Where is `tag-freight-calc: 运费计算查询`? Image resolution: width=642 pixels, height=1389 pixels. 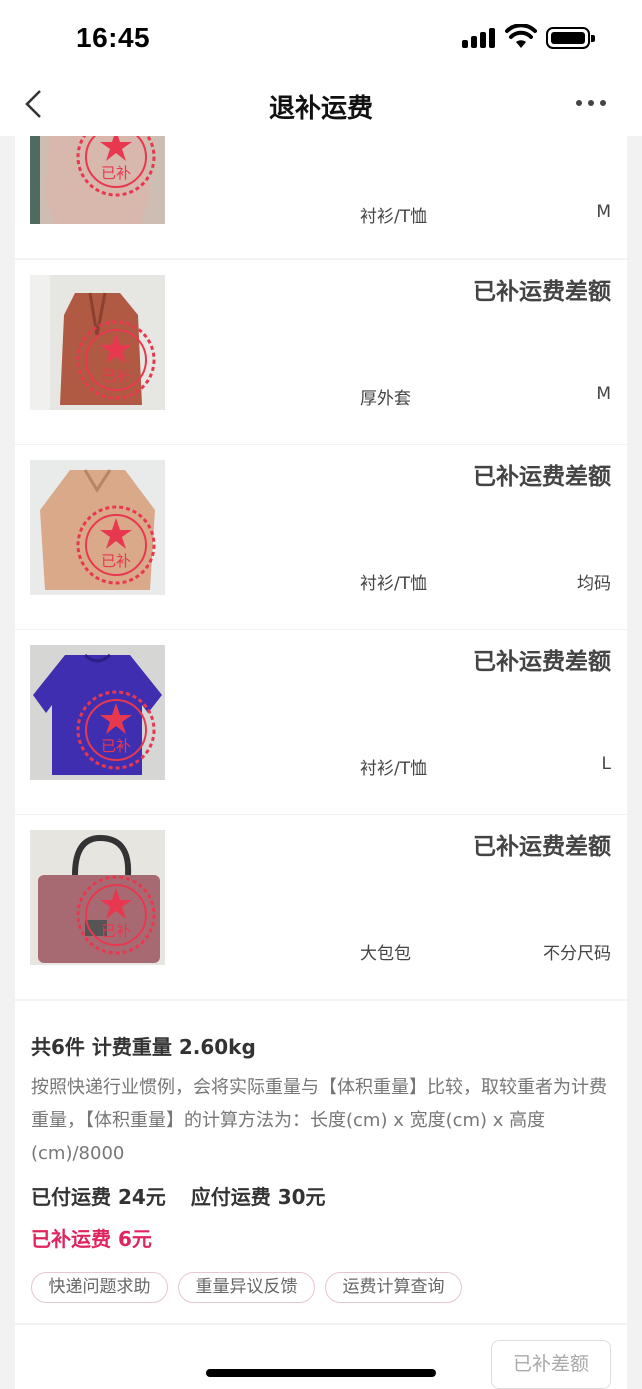
tag-freight-calc: 运费计算查询 is located at coordinates (393, 1287).